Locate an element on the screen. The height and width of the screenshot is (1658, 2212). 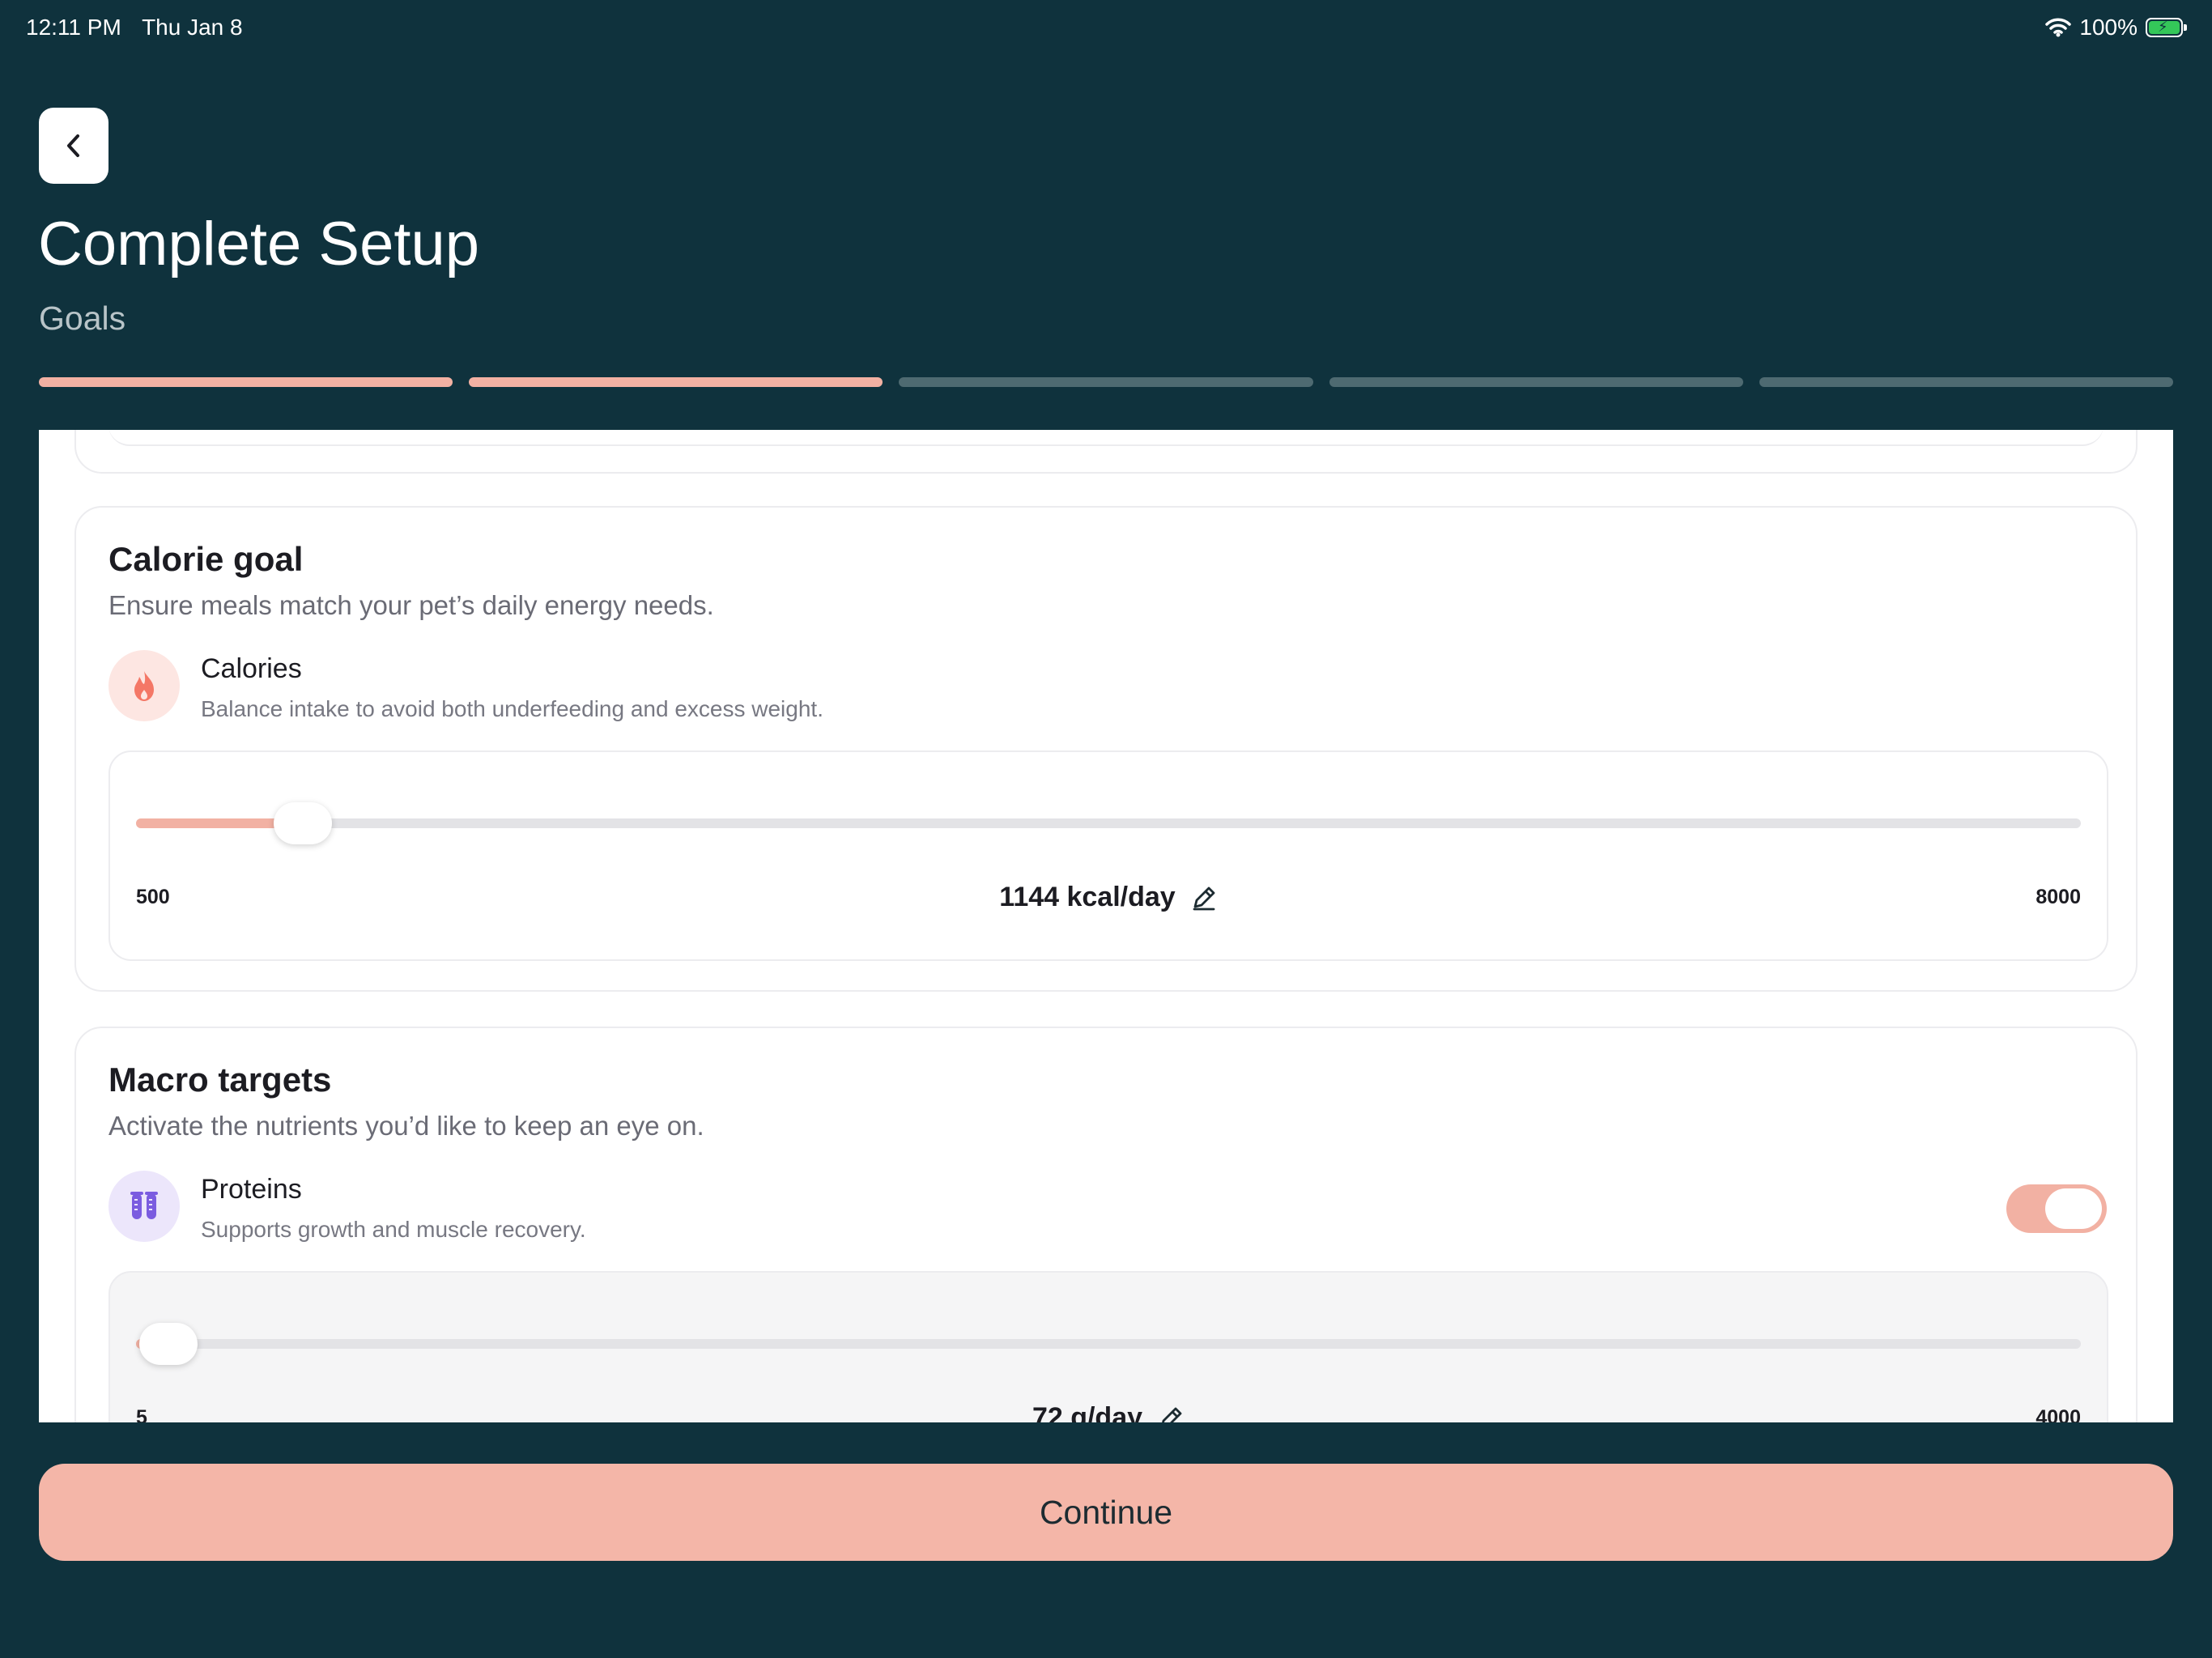
protein-slider-thumb is located at coordinates (168, 1344).